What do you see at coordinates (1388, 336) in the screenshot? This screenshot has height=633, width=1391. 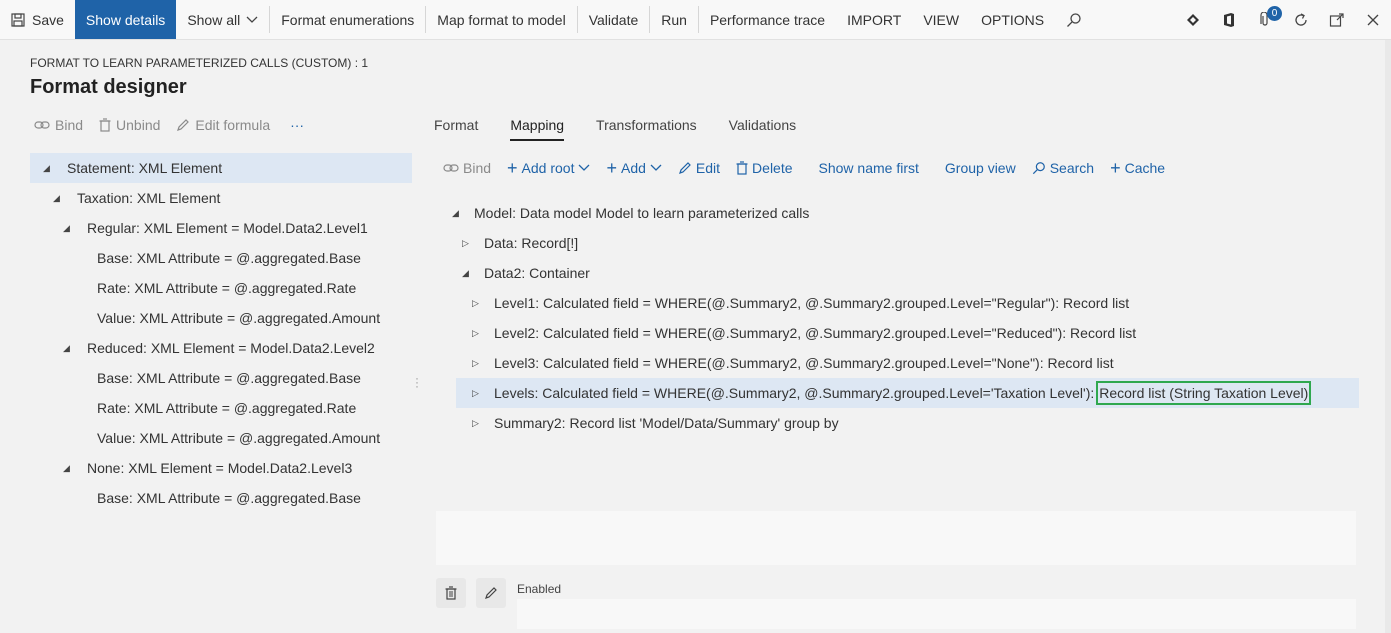 I see `vertical-scrollbar` at bounding box center [1388, 336].